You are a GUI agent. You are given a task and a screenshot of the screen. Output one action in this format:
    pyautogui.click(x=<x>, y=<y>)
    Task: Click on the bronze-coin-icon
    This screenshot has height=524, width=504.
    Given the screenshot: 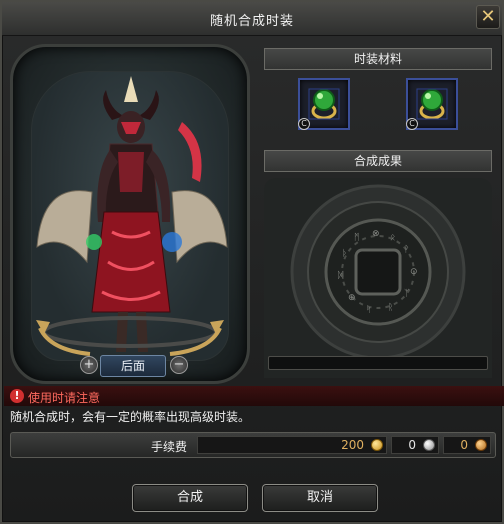 What is the action you would take?
    pyautogui.click(x=481, y=445)
    